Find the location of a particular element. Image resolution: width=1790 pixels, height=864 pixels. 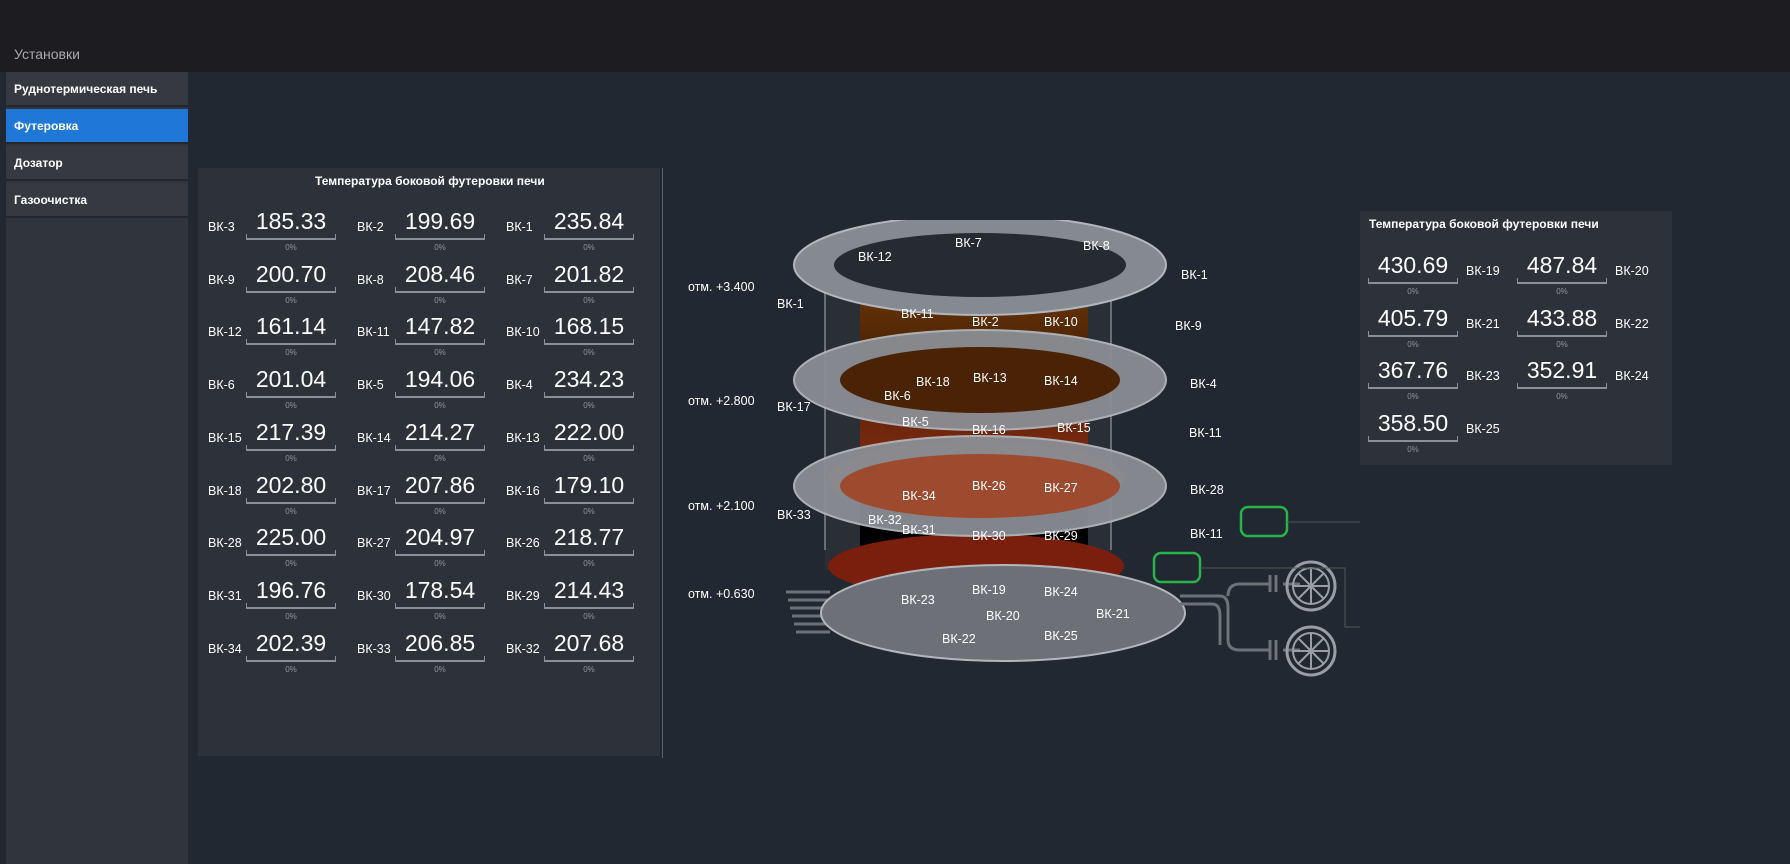

sensor-label: ВК-21 is located at coordinates (1483, 323).